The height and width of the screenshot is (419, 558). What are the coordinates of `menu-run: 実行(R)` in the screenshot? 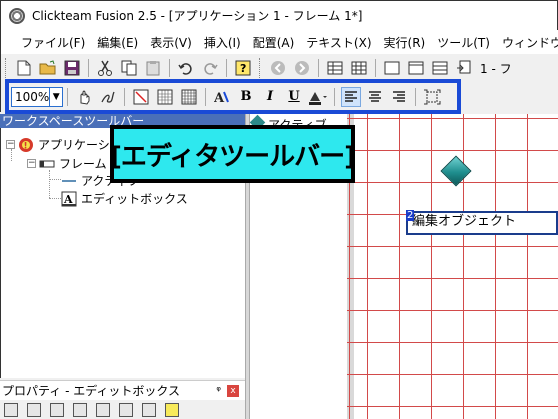 It's located at (405, 42).